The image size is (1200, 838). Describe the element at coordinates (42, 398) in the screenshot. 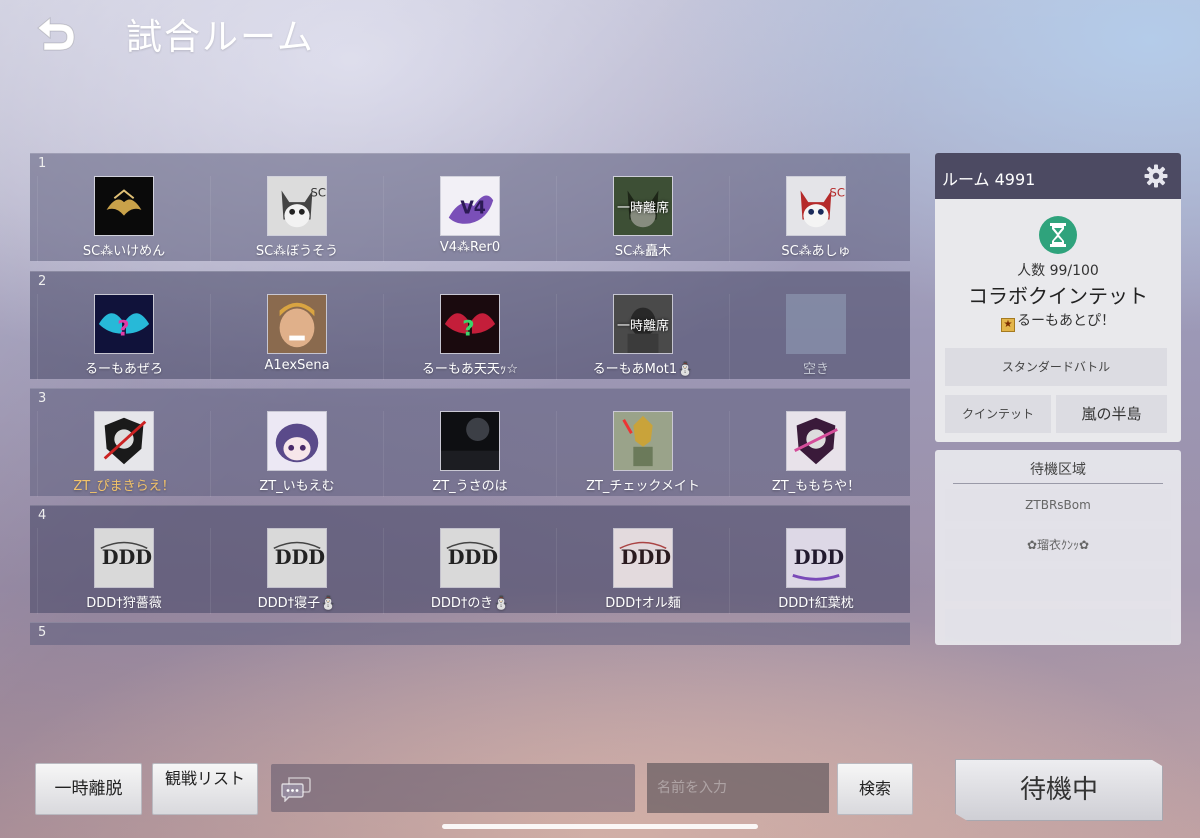

I see `team-number: 3` at that location.